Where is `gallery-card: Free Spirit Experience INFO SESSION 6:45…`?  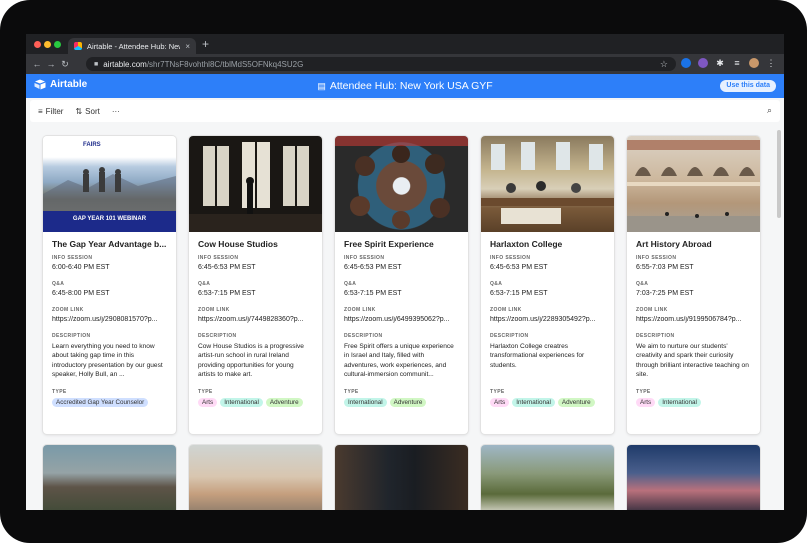 gallery-card: Free Spirit Experience INFO SESSION 6:45… is located at coordinates (401, 285).